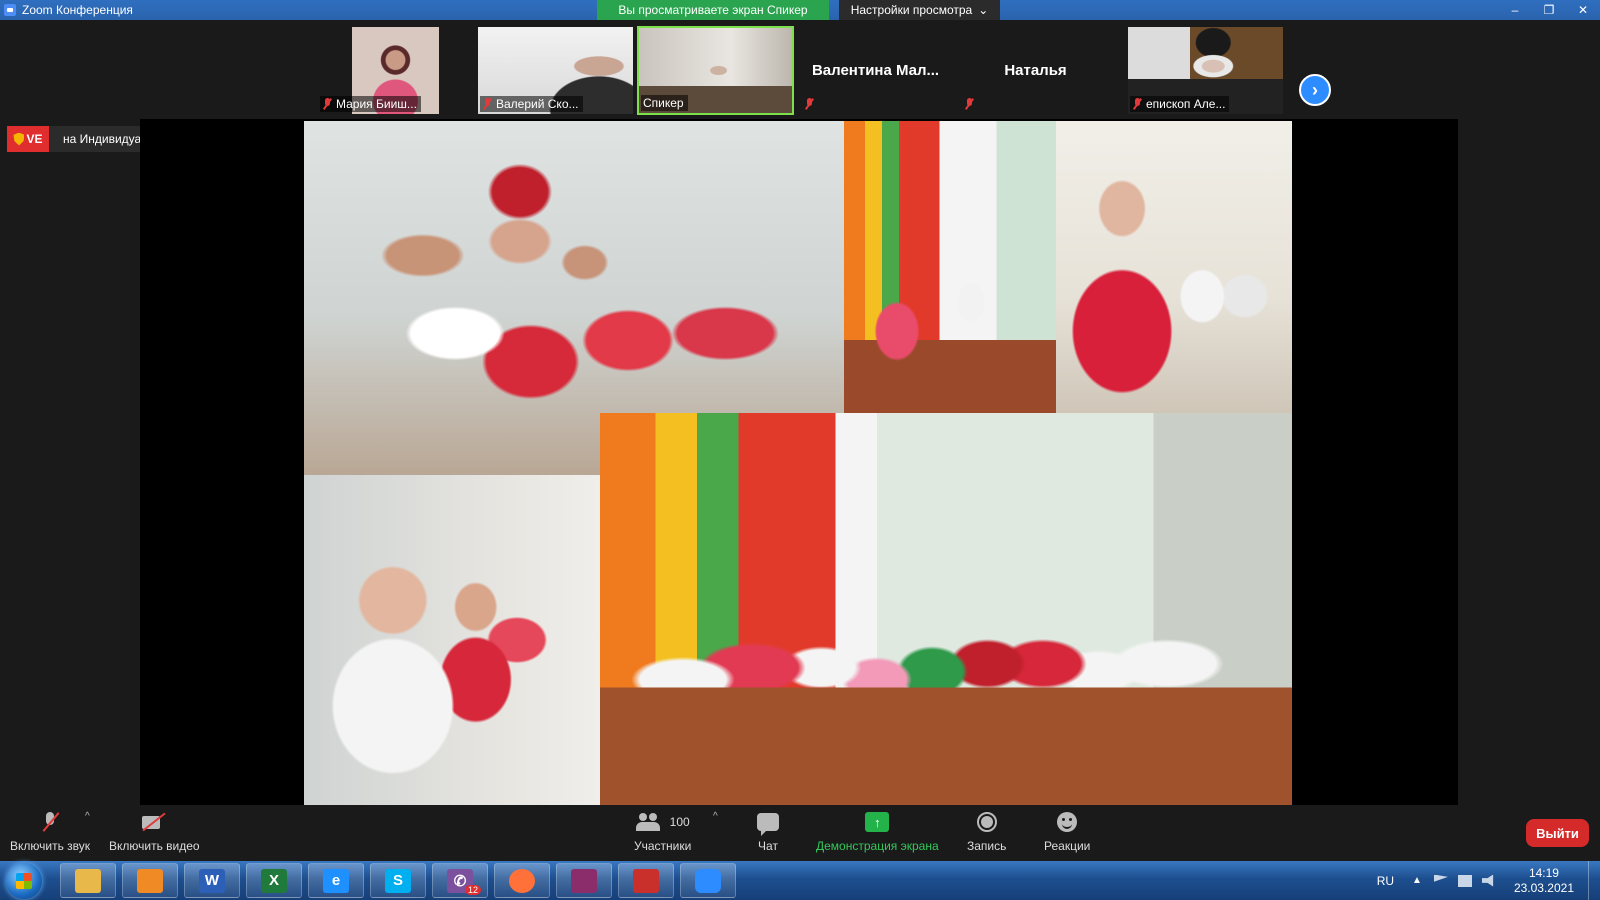 The height and width of the screenshot is (900, 1600). I want to click on taskbar-app-file-explorer, so click(88, 880).